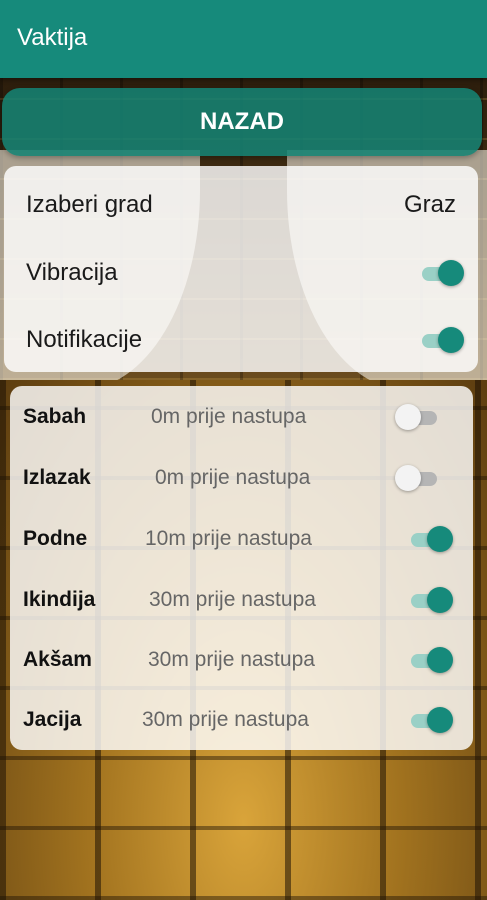 The width and height of the screenshot is (487, 900). I want to click on prayer-switch-sabah, so click(417, 417).